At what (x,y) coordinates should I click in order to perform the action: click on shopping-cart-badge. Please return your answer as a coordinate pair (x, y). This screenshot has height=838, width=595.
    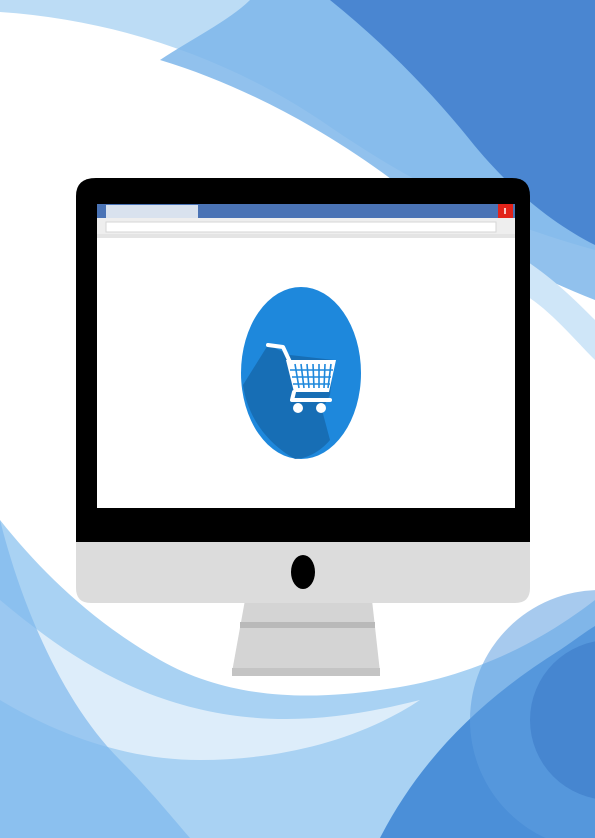
    Looking at the image, I should click on (301, 373).